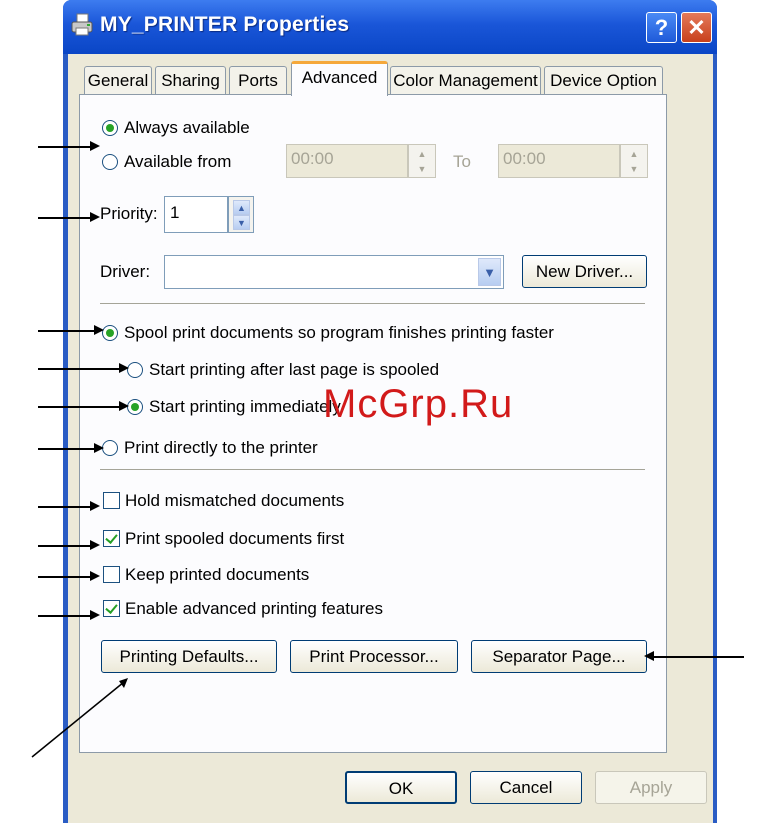 This screenshot has height=823, width=780. I want to click on available-from-radio, so click(110, 162).